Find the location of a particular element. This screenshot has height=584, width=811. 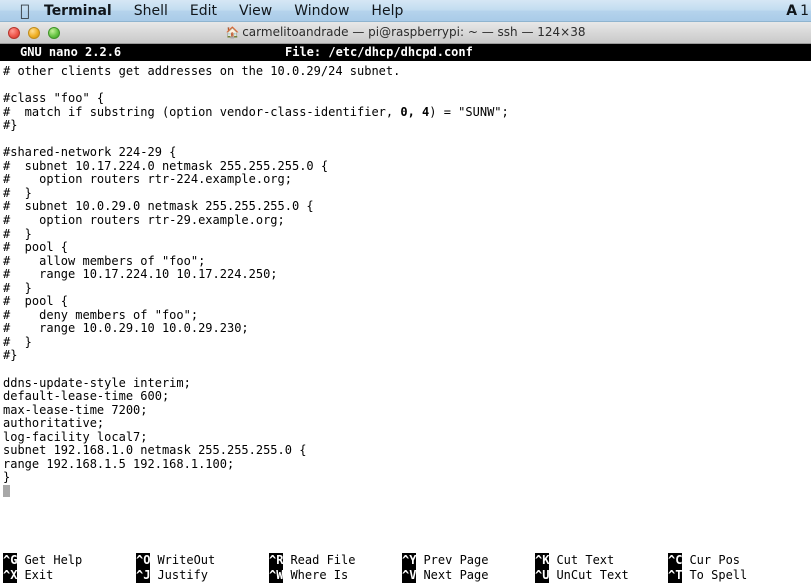

editor-line: max-lease-time 7200; is located at coordinates (75, 409).